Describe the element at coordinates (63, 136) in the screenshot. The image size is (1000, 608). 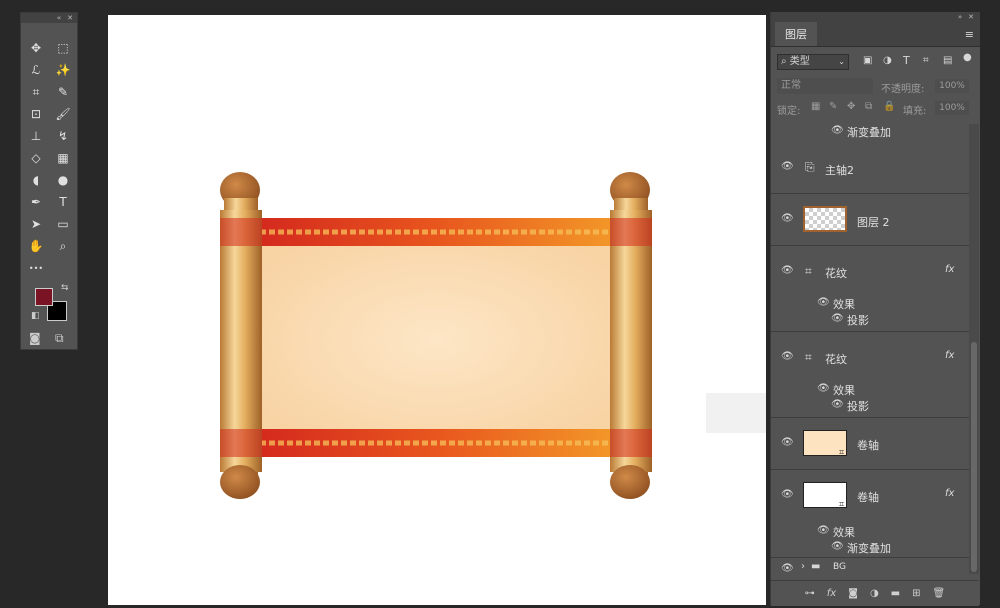
I see `history-brush-icon: ↯` at that location.